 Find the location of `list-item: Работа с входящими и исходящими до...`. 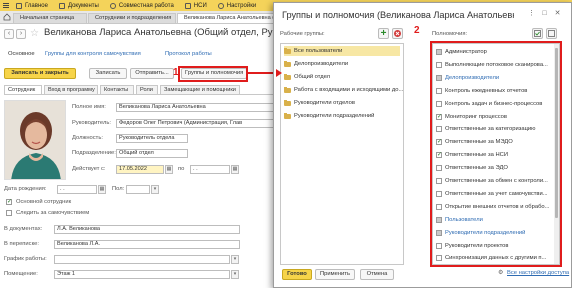

list-item: Работа с входящими и исходящими до... is located at coordinates (343, 90).